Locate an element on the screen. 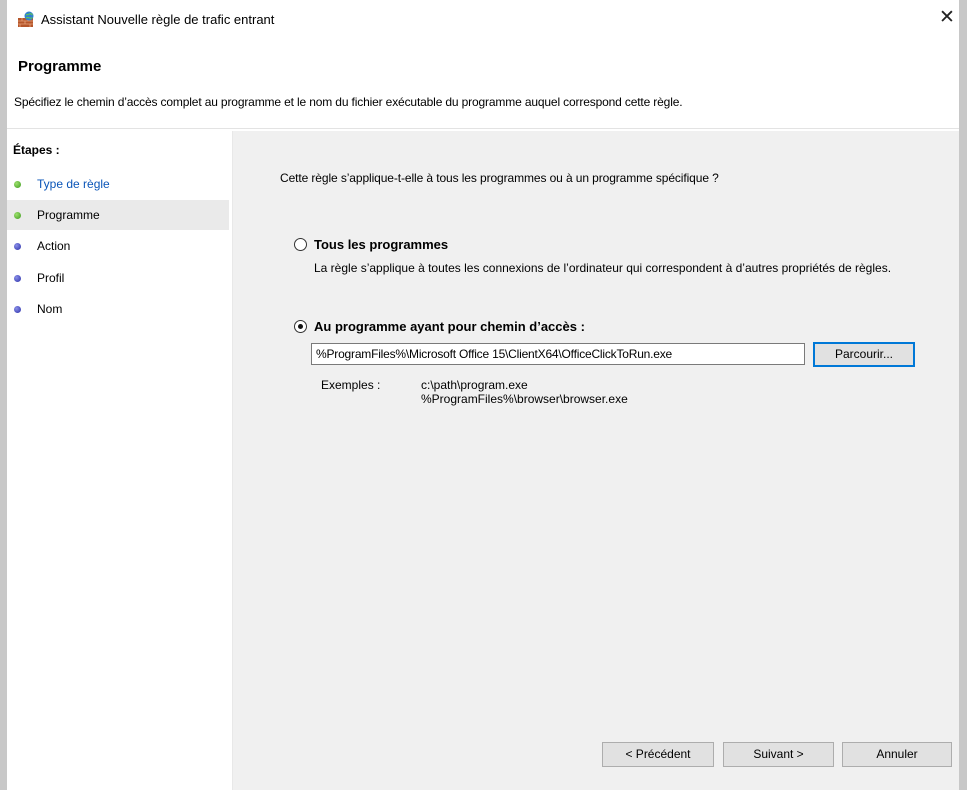 This screenshot has width=967, height=790. back-button: < Précédent is located at coordinates (658, 754).